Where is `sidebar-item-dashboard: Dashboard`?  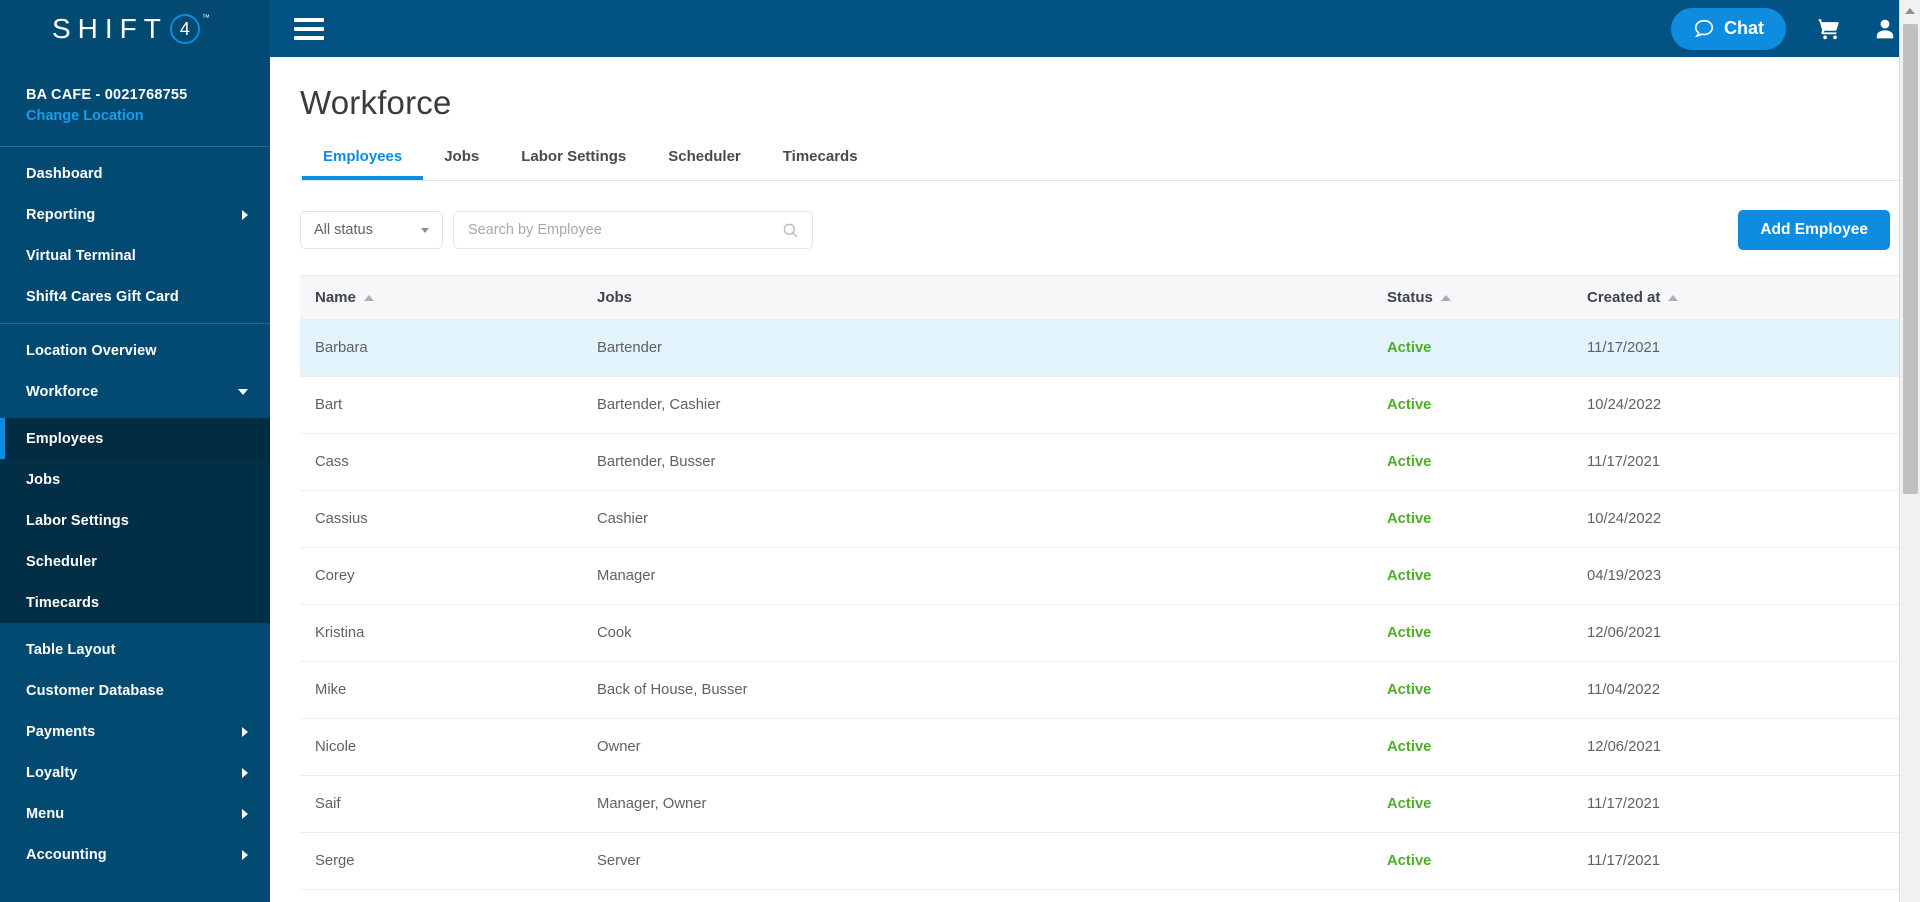
sidebar-item-dashboard: Dashboard is located at coordinates (135, 173).